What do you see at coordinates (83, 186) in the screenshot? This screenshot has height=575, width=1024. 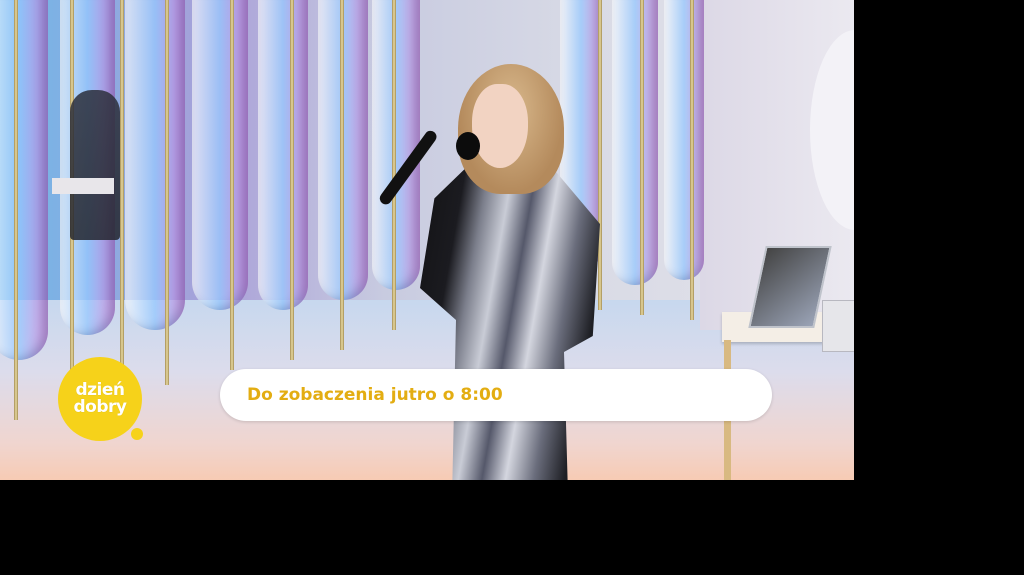 I see `dj-desk` at bounding box center [83, 186].